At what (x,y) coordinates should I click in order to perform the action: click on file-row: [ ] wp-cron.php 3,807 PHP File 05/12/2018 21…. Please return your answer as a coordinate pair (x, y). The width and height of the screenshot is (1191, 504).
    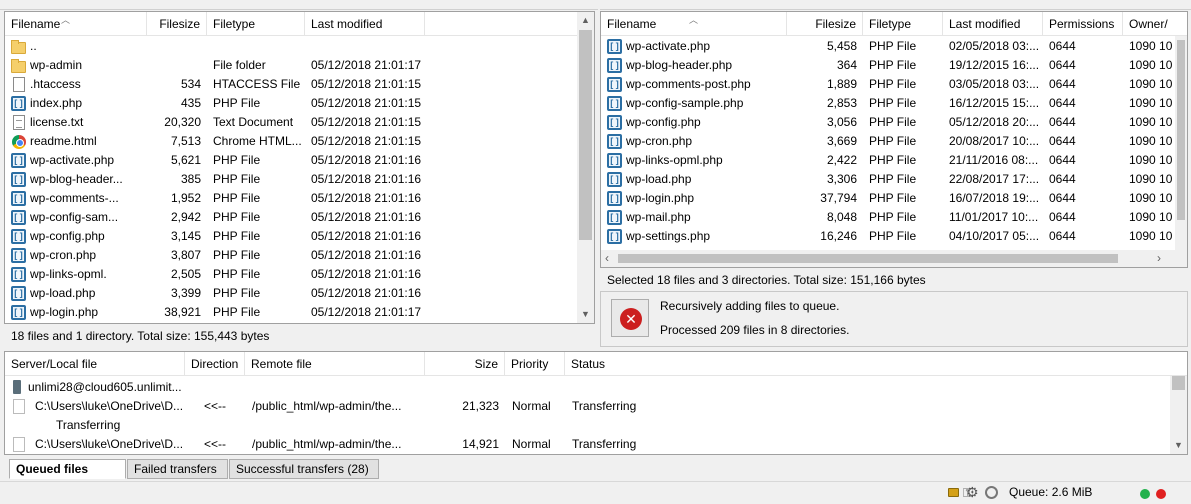
    Looking at the image, I should click on (292, 255).